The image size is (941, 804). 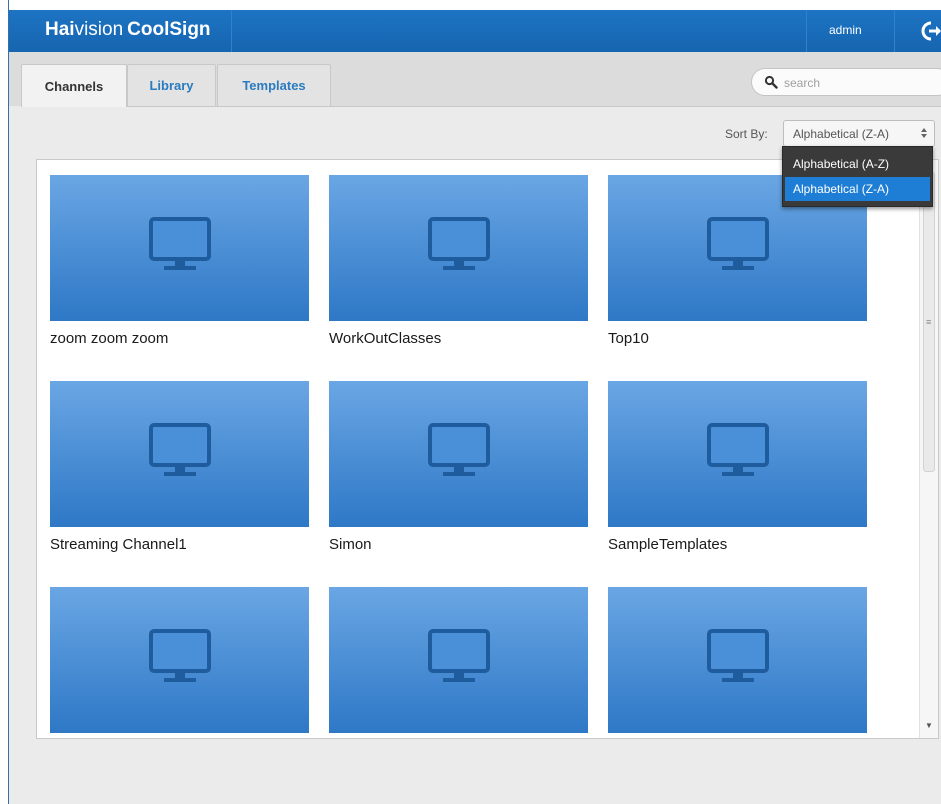 I want to click on sort-select: Alphabetical (Z-A), so click(x=859, y=133).